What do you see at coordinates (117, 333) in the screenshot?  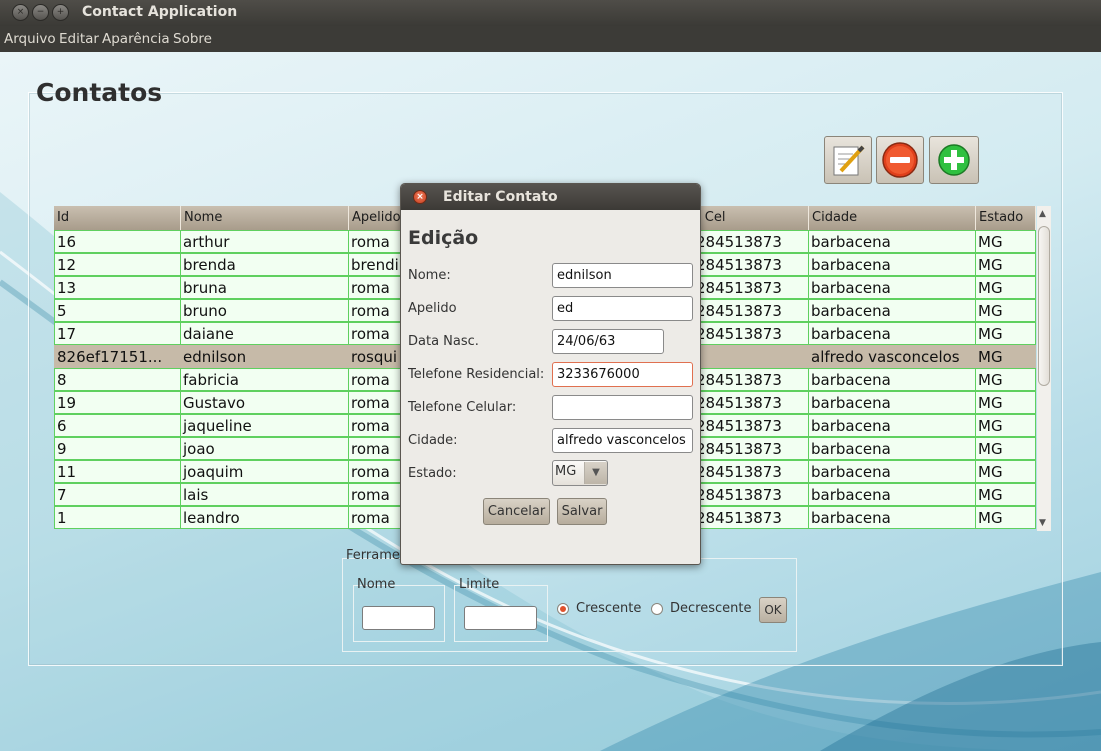 I see `table-cell: 17` at bounding box center [117, 333].